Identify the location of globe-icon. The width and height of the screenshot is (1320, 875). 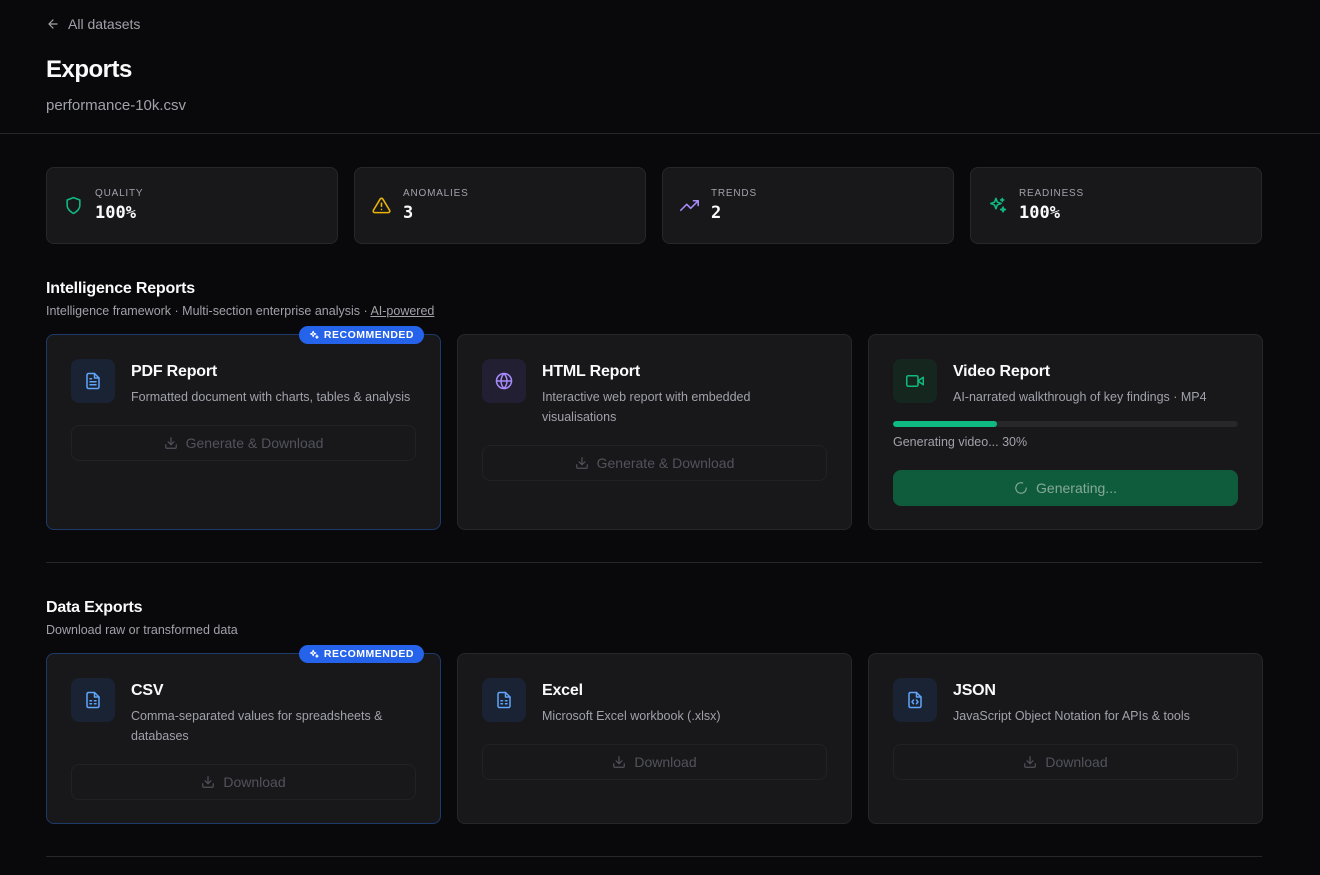
(504, 381).